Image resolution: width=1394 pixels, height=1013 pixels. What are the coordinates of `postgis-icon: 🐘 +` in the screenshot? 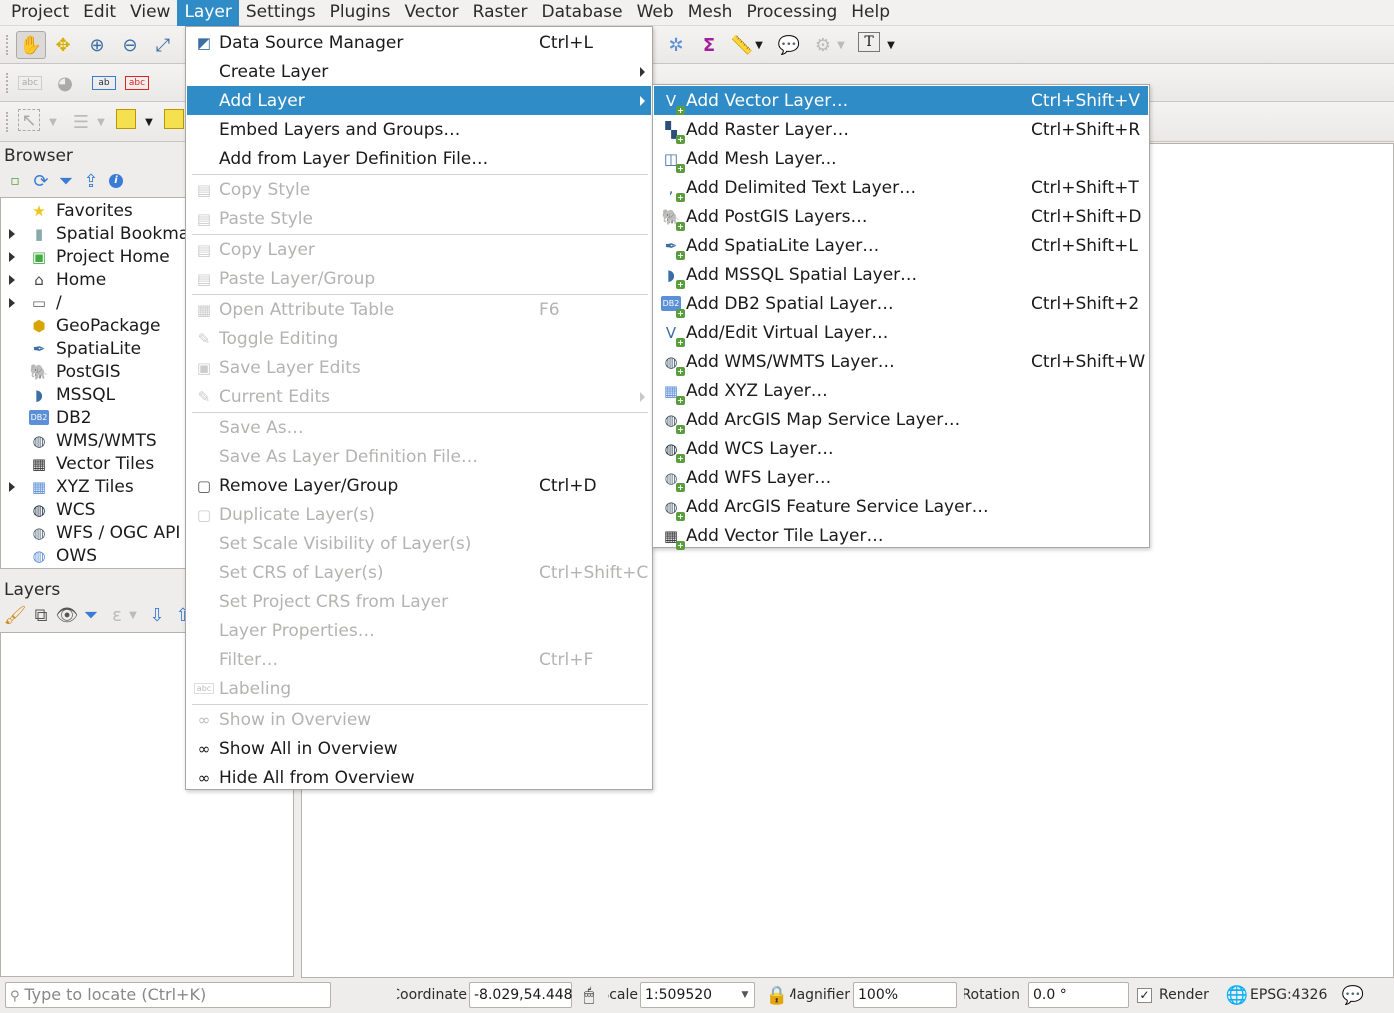 It's located at (673, 219).